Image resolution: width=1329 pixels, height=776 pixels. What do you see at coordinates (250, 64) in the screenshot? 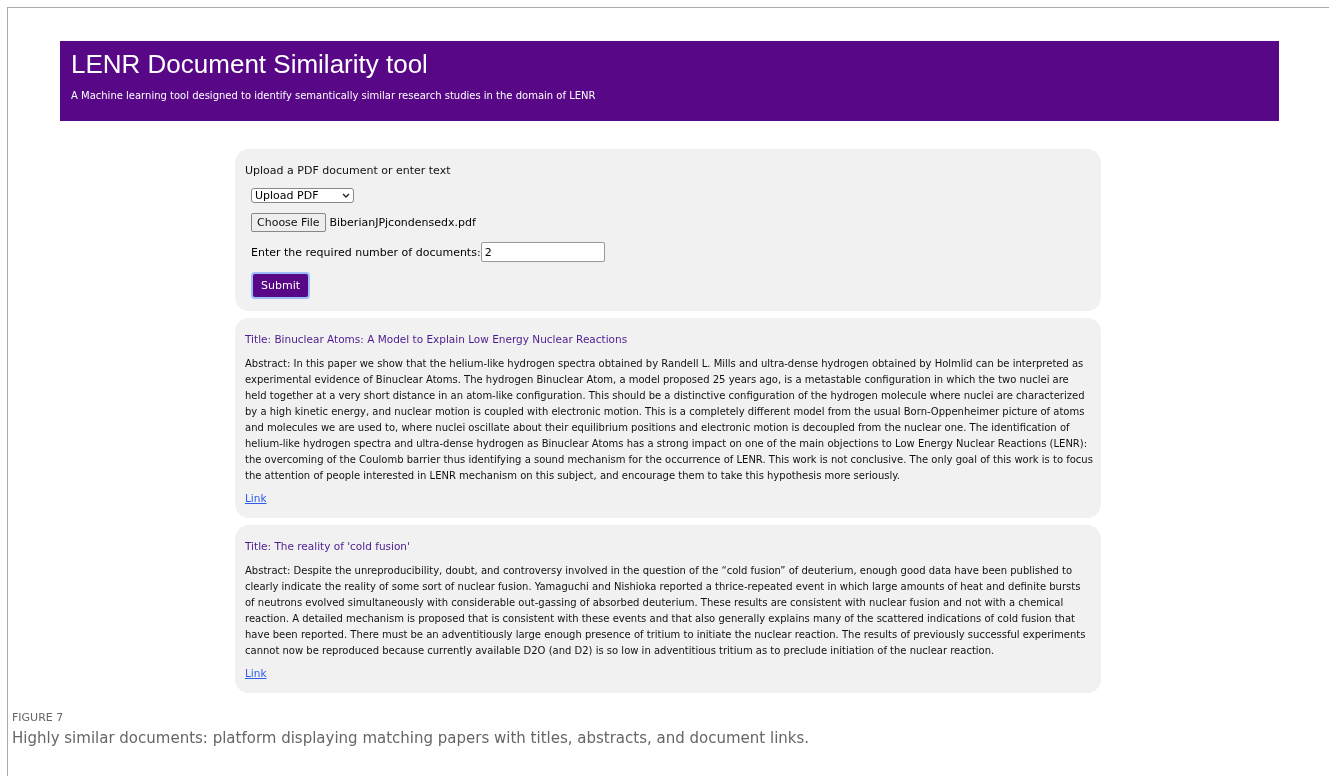
I see `page-title: LENR Document Similarity tool` at bounding box center [250, 64].